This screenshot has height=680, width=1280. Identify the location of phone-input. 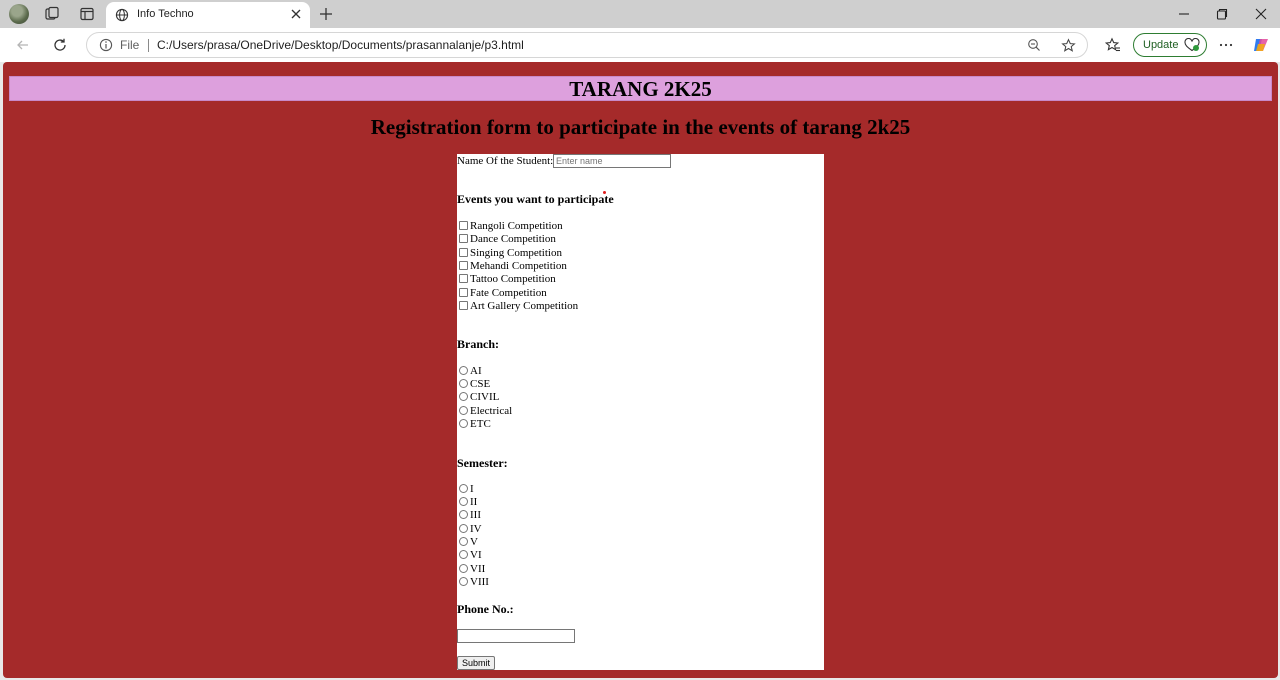
(516, 636).